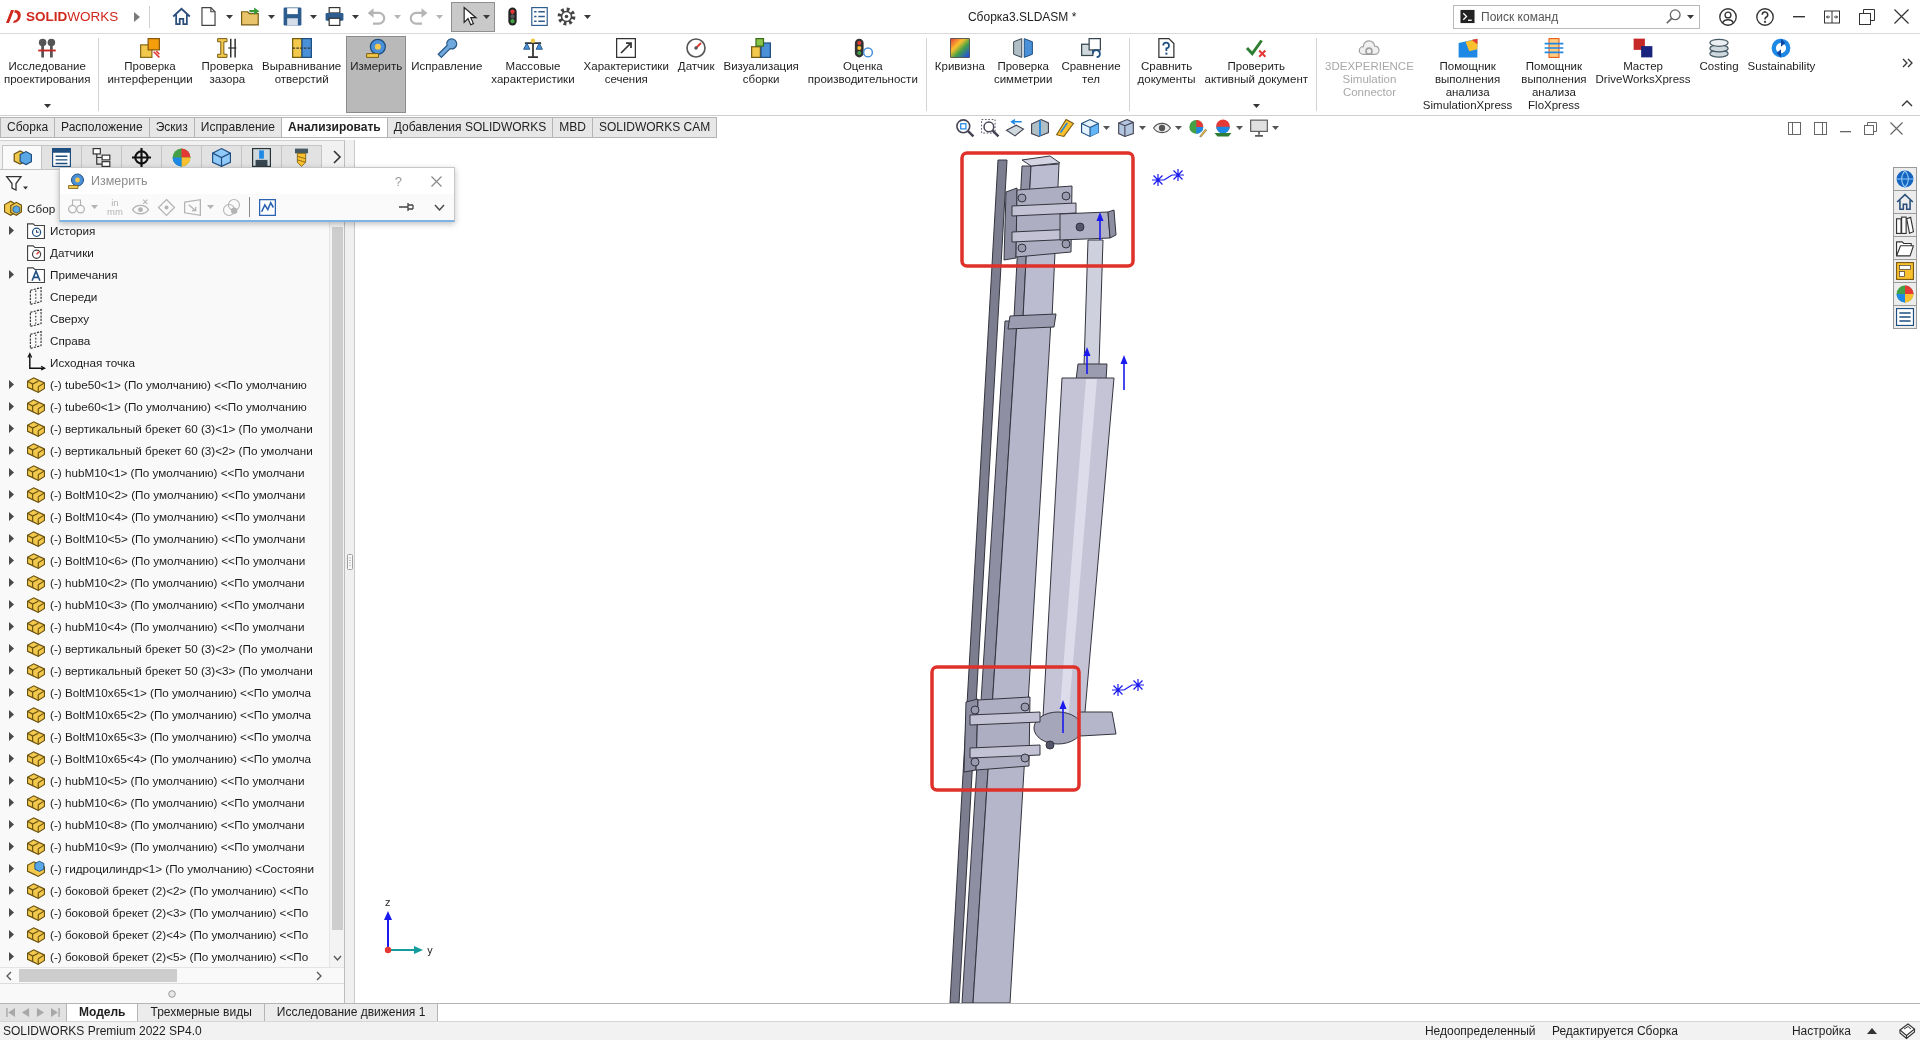 The width and height of the screenshot is (1920, 1040). I want to click on ribbon-button: Мастер DriveWorksXpress, so click(1643, 74).